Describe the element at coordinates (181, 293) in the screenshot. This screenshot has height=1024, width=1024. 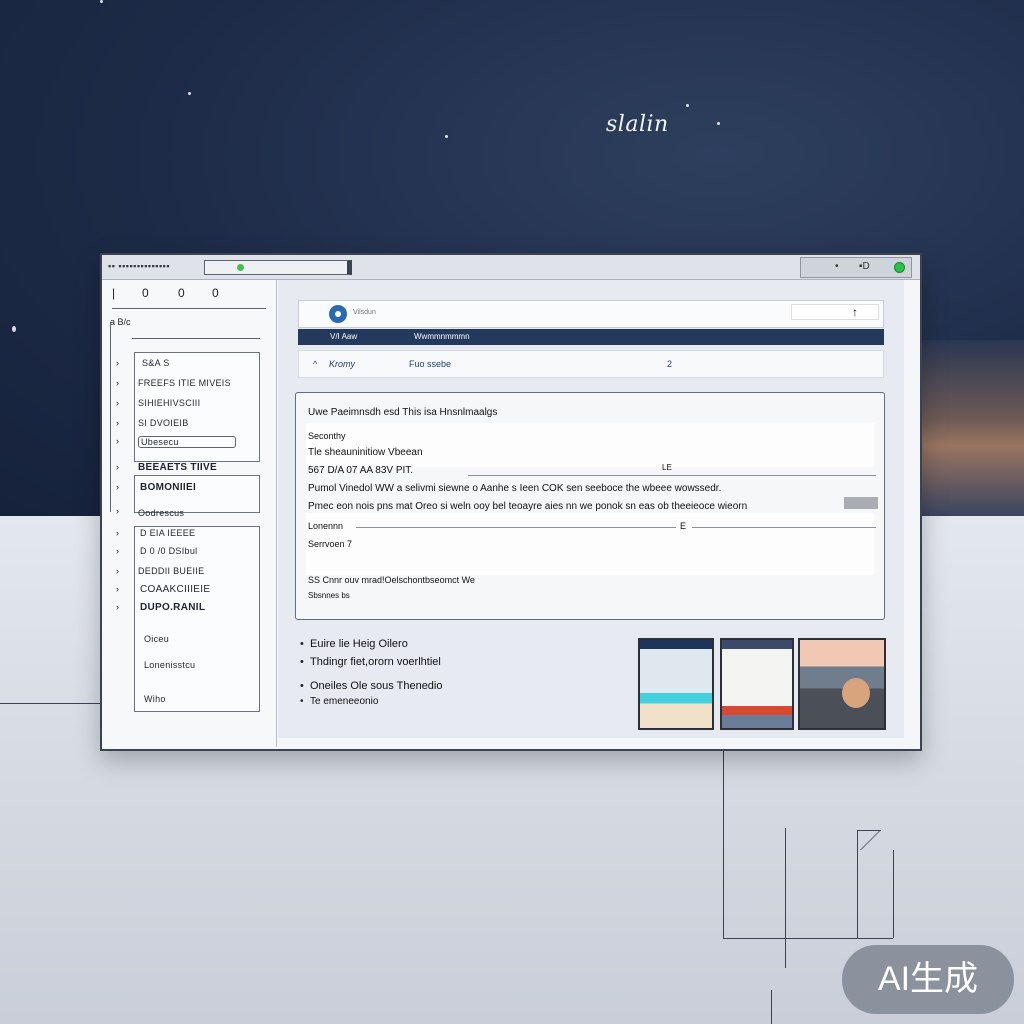
I see `tool-button-2: 0` at that location.